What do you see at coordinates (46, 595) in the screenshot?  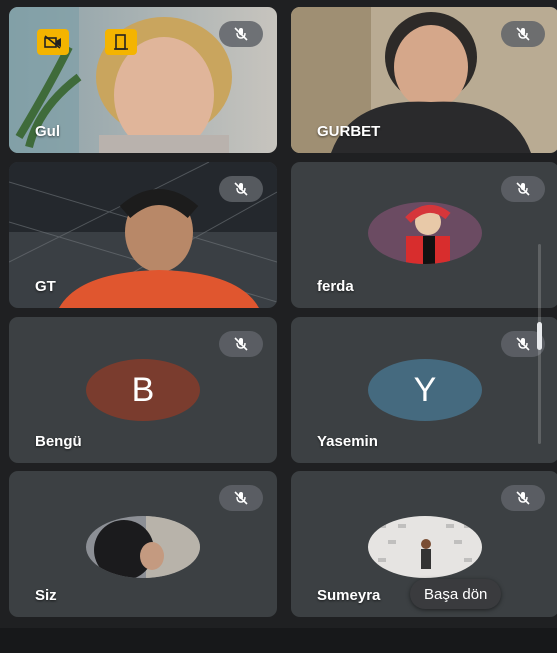 I see `participant-name: Siz` at bounding box center [46, 595].